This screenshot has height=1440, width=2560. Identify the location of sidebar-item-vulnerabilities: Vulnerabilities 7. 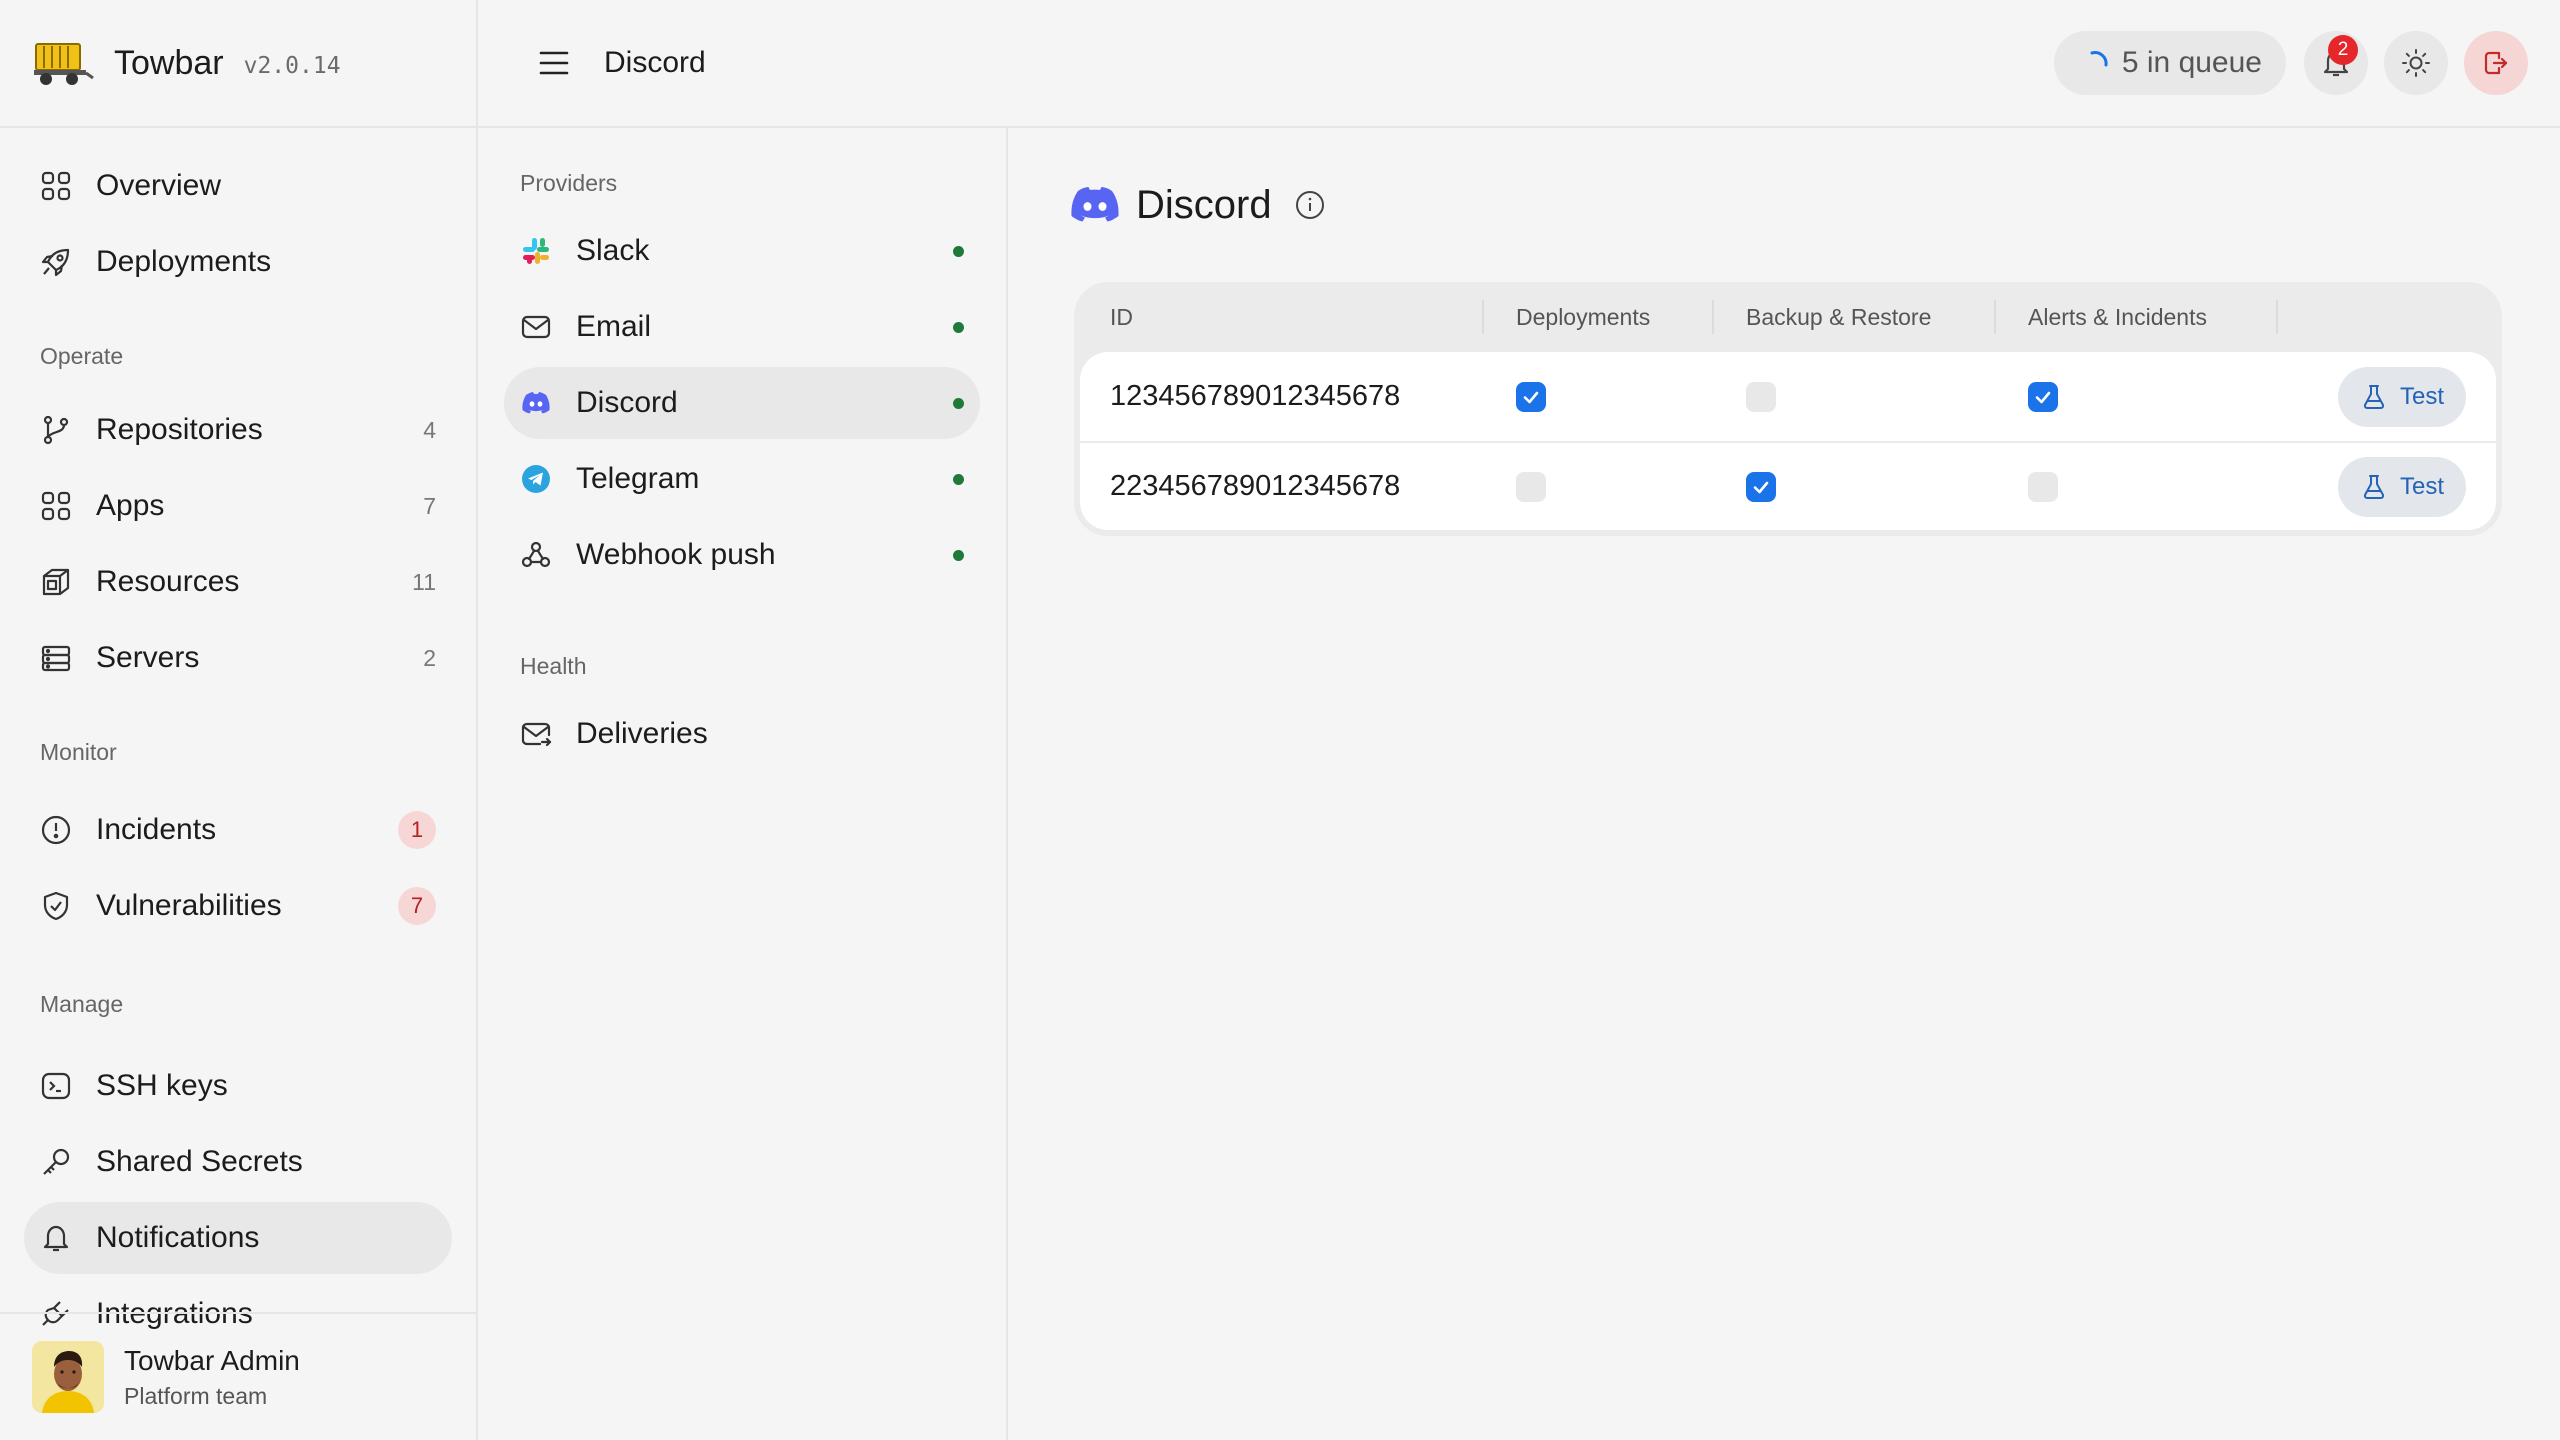
(238, 906).